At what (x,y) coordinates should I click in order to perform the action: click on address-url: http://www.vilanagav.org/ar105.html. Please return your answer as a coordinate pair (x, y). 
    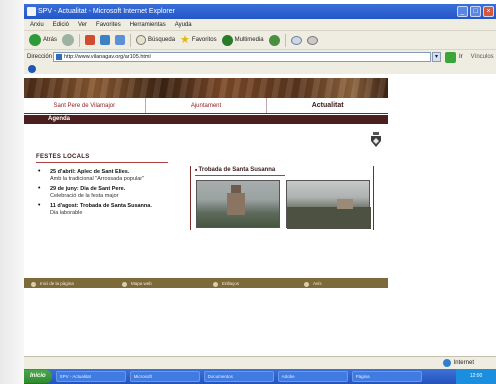
    Looking at the image, I should click on (107, 57).